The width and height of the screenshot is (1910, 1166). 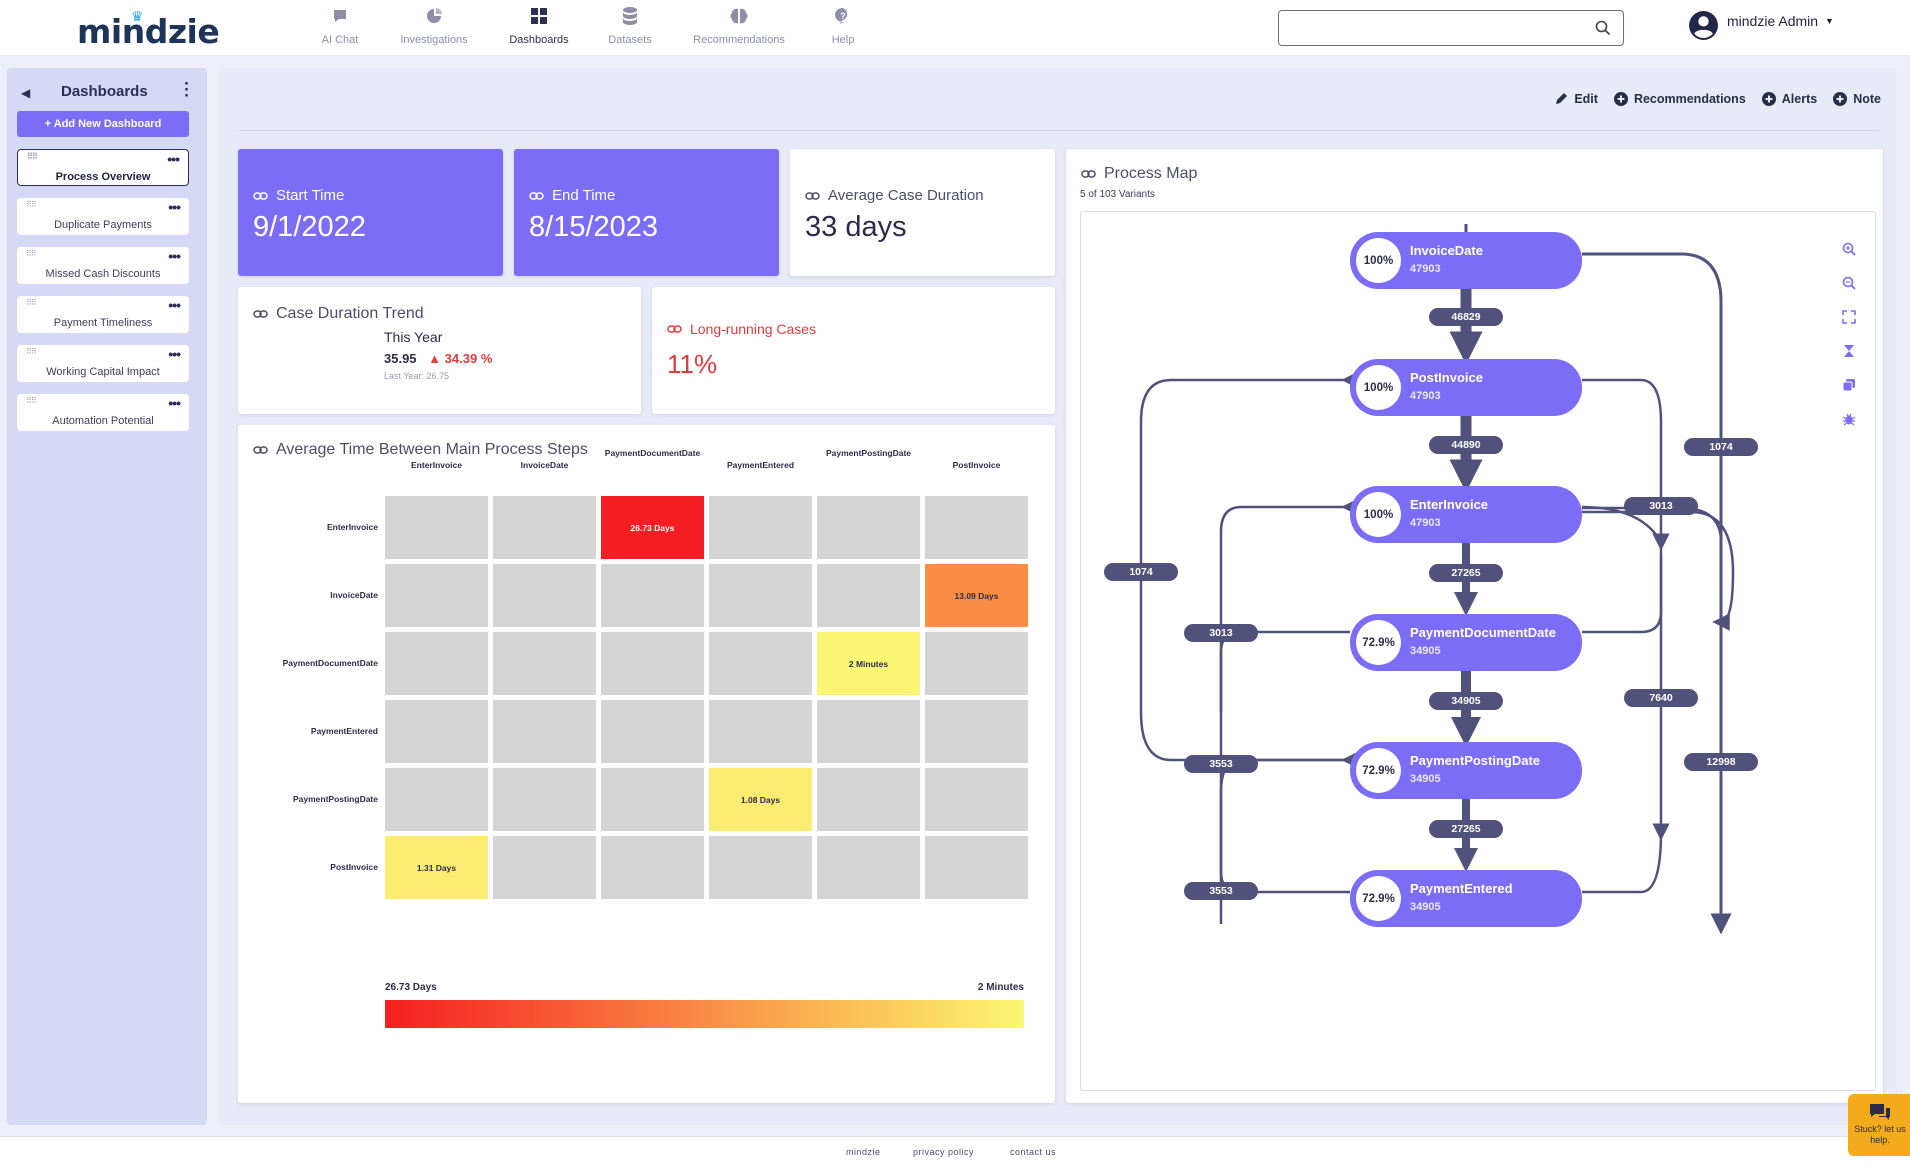 I want to click on heatmap-cell: 2 Minutes, so click(x=868, y=663).